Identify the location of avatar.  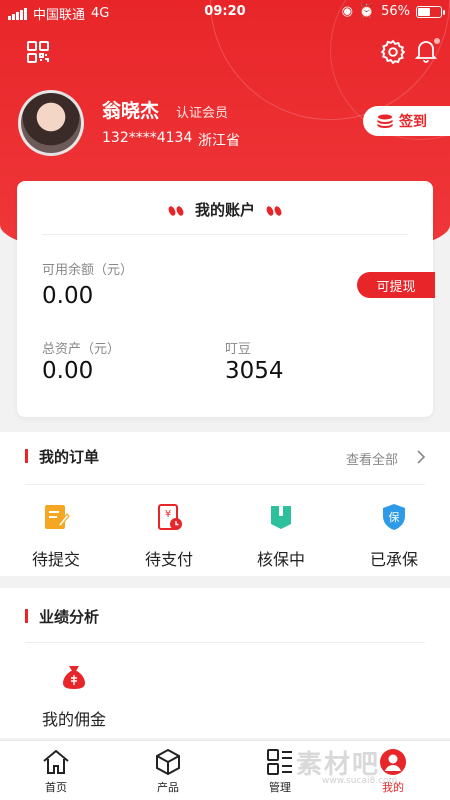
(51, 123).